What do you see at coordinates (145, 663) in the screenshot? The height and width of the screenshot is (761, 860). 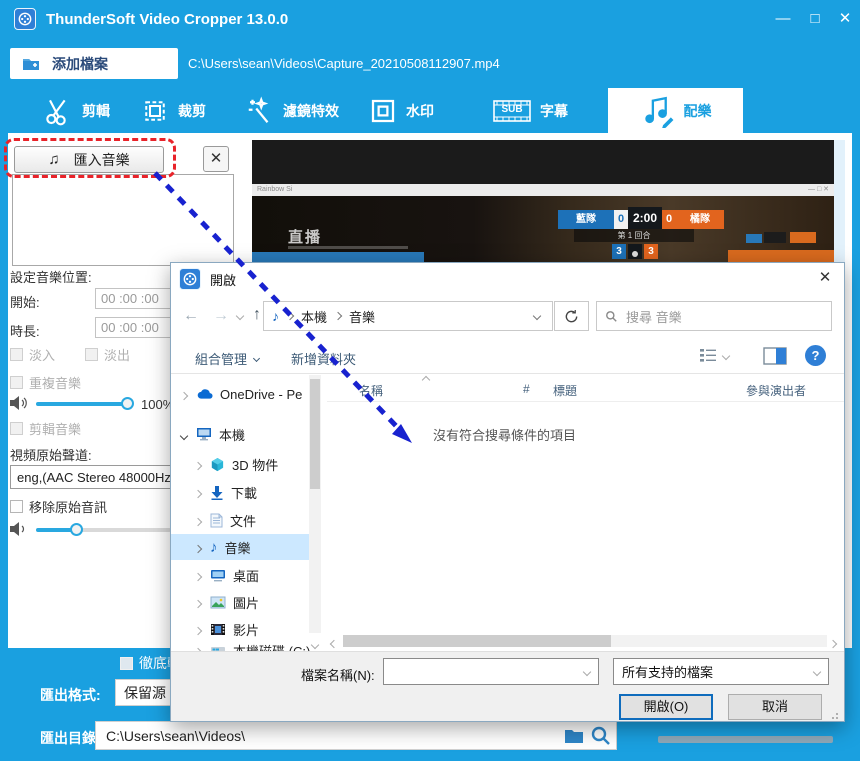 I see `export-option-checkbox: 徹底轉` at bounding box center [145, 663].